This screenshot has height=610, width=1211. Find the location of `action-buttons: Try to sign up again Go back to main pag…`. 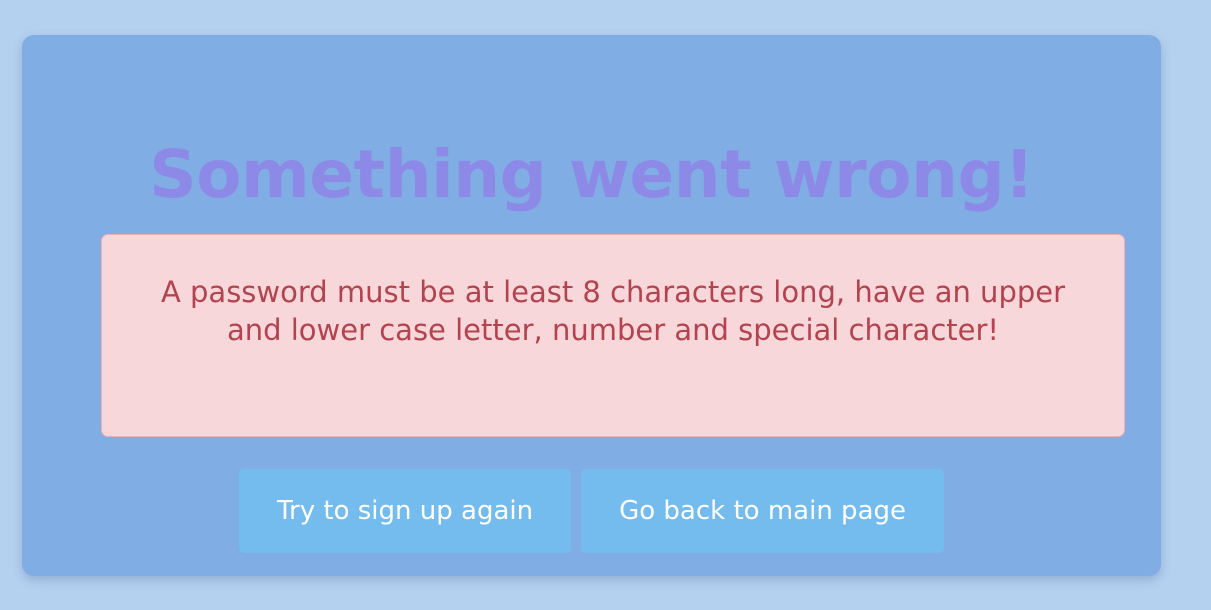

action-buttons: Try to sign up again Go back to main pag… is located at coordinates (591, 511).